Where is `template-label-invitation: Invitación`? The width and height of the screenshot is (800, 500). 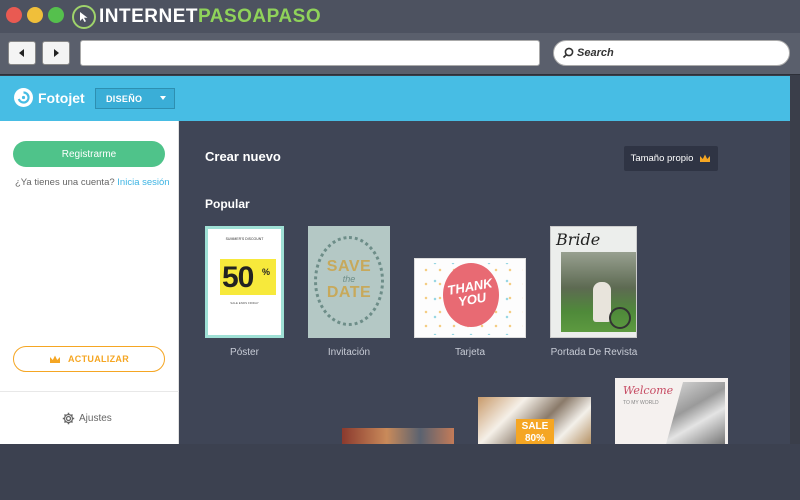 template-label-invitation: Invitación is located at coordinates (349, 352).